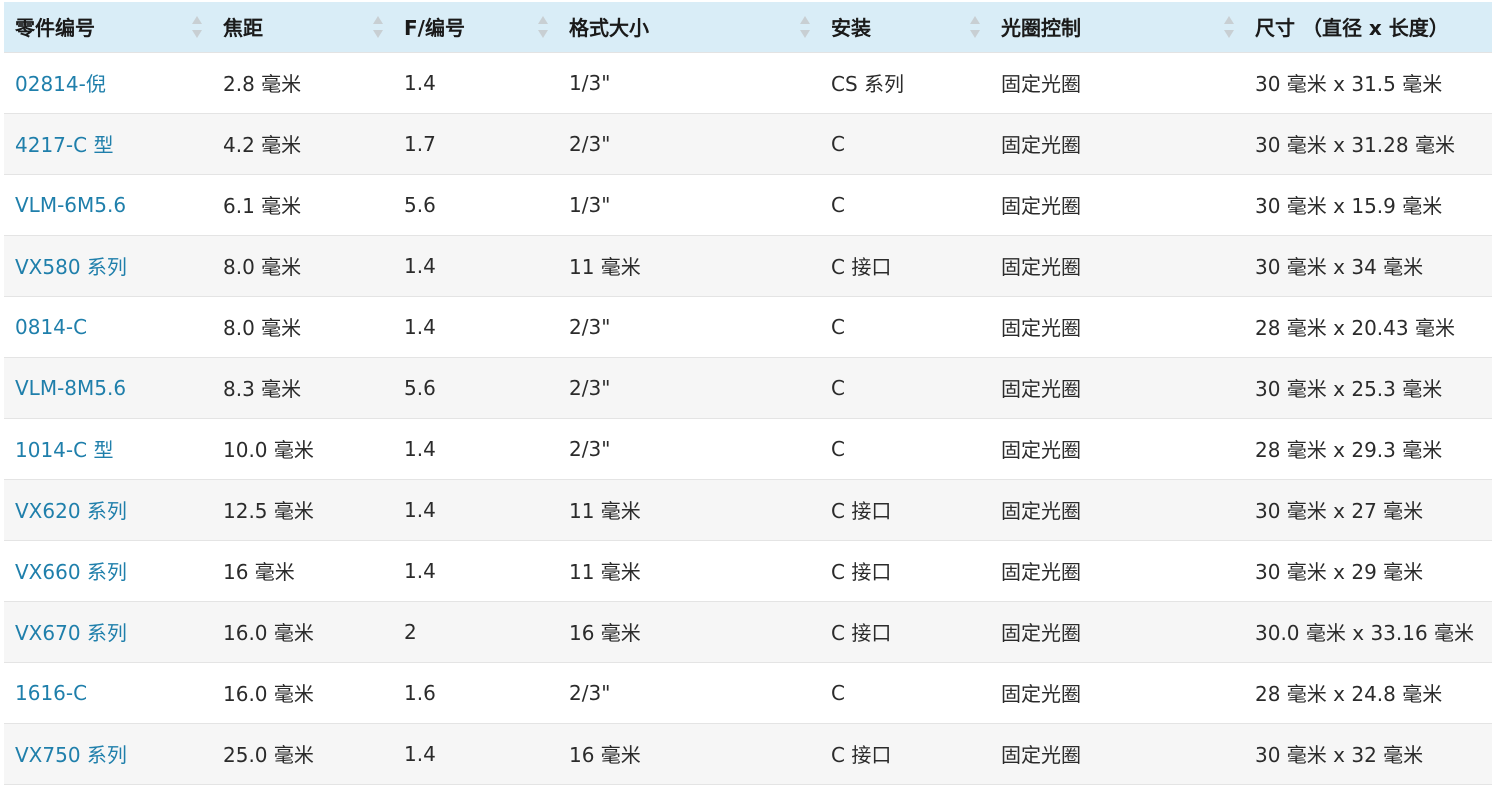 The image size is (1492, 785). Describe the element at coordinates (748, 326) in the screenshot. I see `table-row: 0814-C 8.0 毫米 1.4 2/3" C 固定光圈 28 毫米 x 20.43 毫米` at that location.